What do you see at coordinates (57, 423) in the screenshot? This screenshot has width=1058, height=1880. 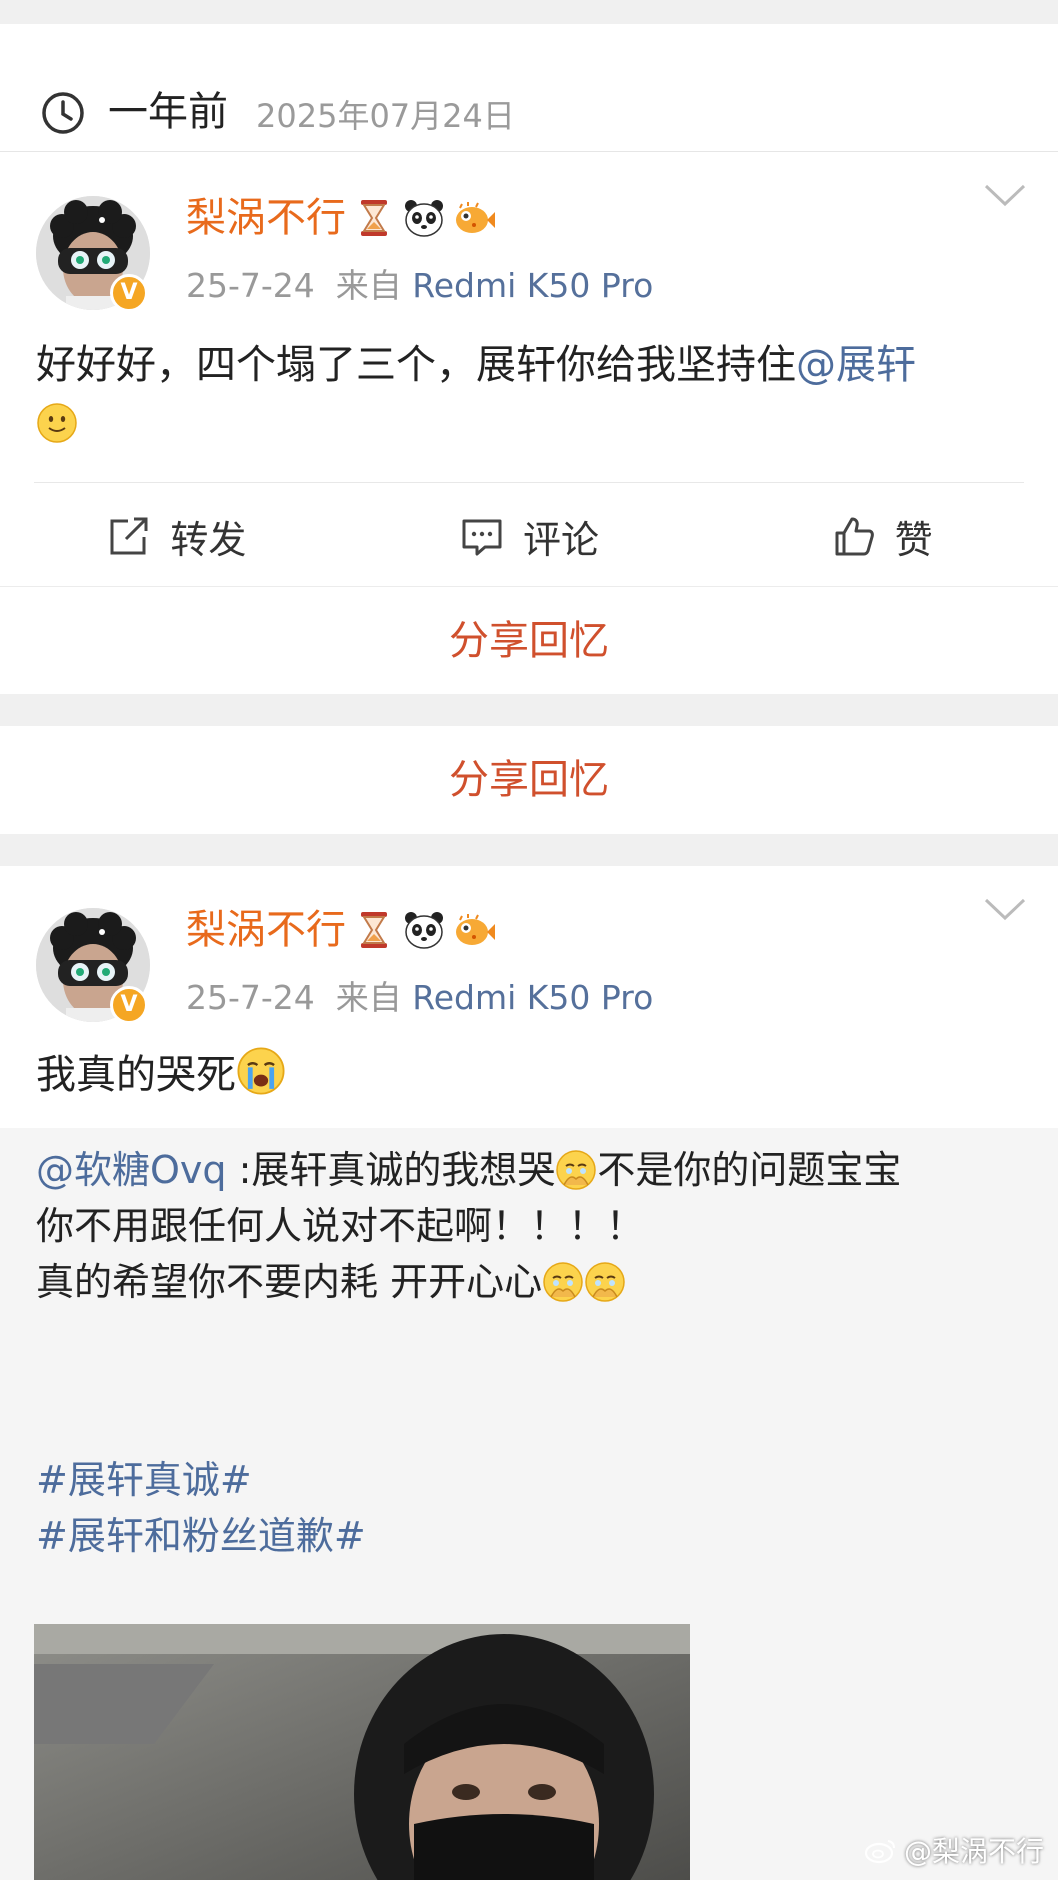 I see `smile-emoji` at bounding box center [57, 423].